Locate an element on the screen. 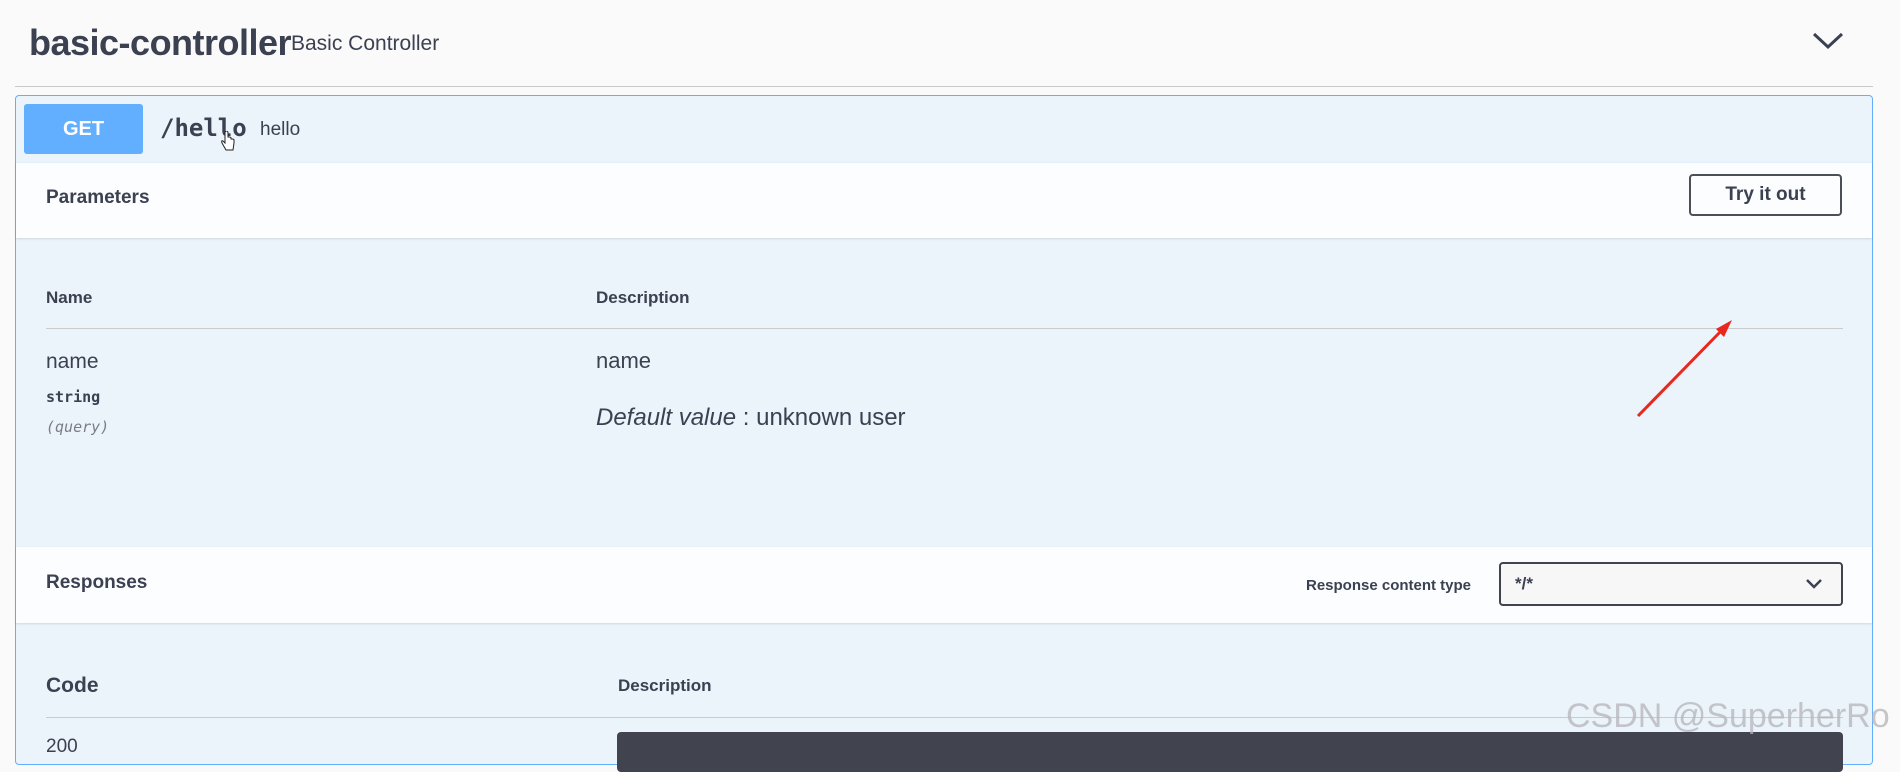  response-content-type-select: */* is located at coordinates (1671, 584).